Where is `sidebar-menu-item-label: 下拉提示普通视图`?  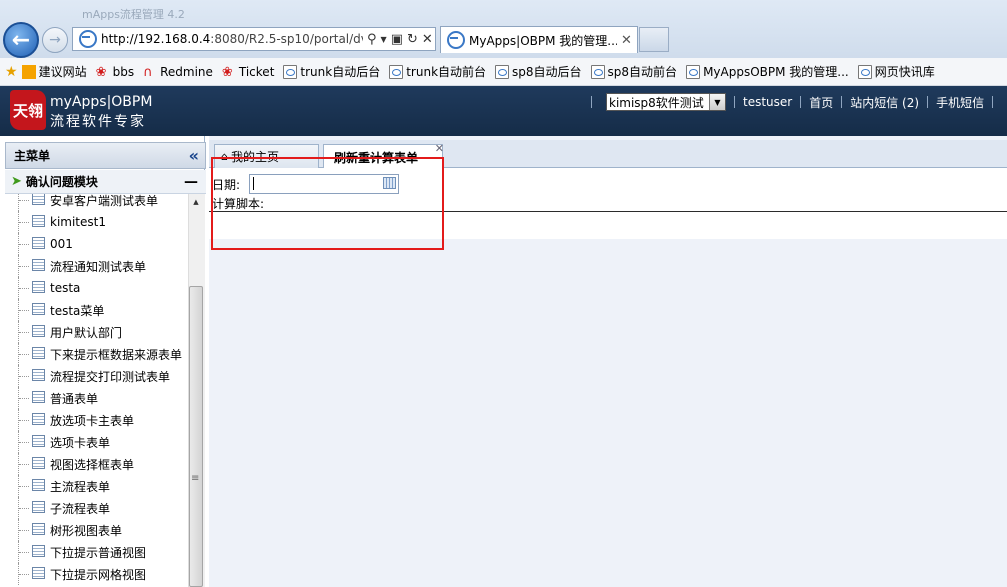
sidebar-menu-item-label: 下拉提示普通视图 is located at coordinates (98, 552).